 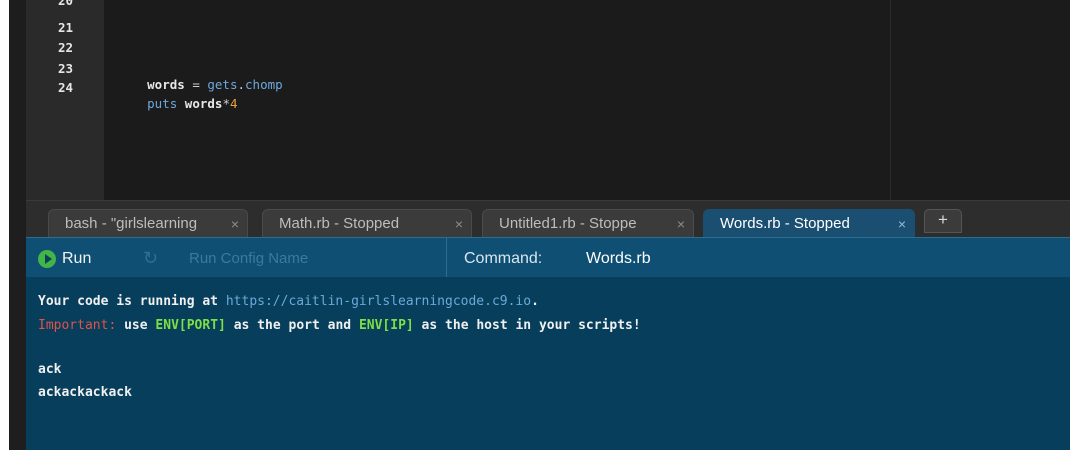 I want to click on code-token: ., so click(x=241, y=84).